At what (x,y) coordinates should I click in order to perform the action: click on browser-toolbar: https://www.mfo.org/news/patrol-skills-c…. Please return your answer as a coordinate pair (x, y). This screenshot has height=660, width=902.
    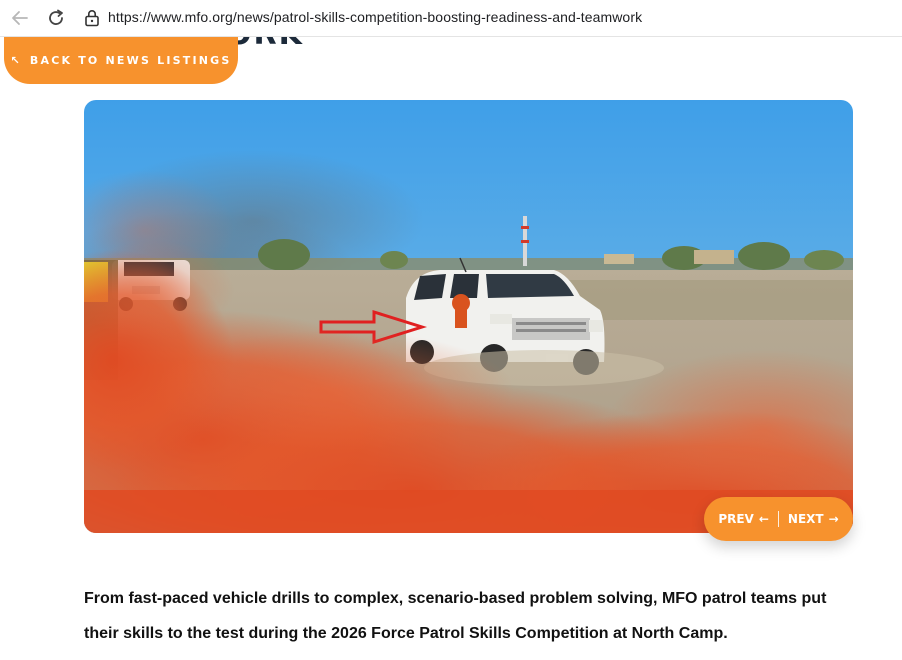
    Looking at the image, I should click on (451, 18).